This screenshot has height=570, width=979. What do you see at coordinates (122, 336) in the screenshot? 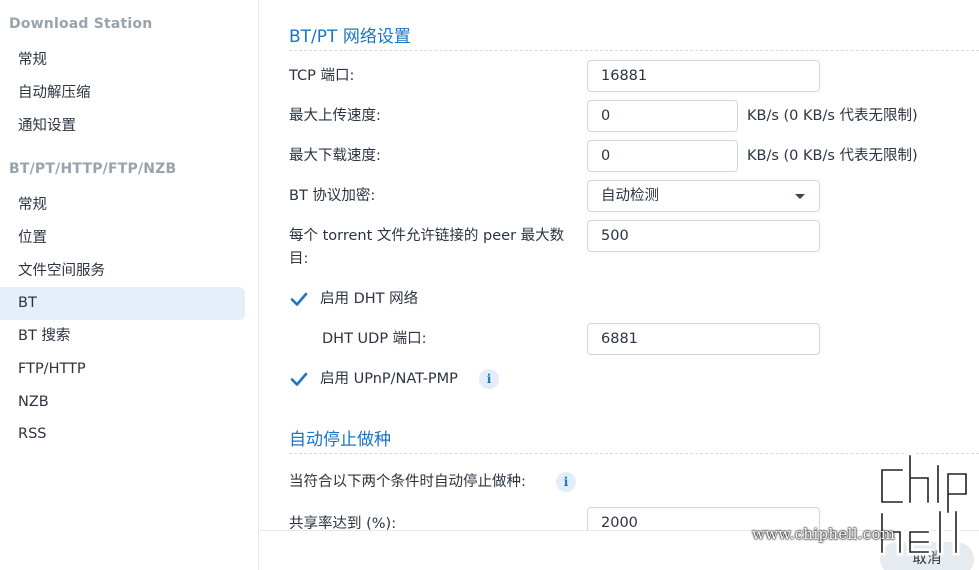
I see `sidebar-item-bt-search: BT 搜索` at bounding box center [122, 336].